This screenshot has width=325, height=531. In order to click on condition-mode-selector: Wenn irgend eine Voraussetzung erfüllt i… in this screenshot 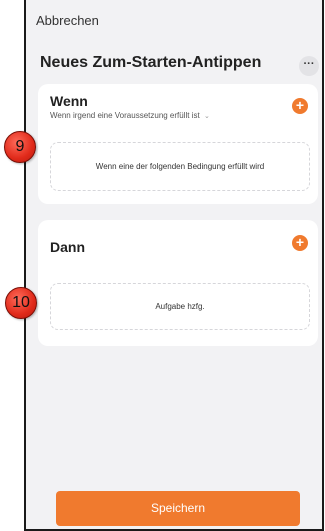, I will do `click(130, 115)`.